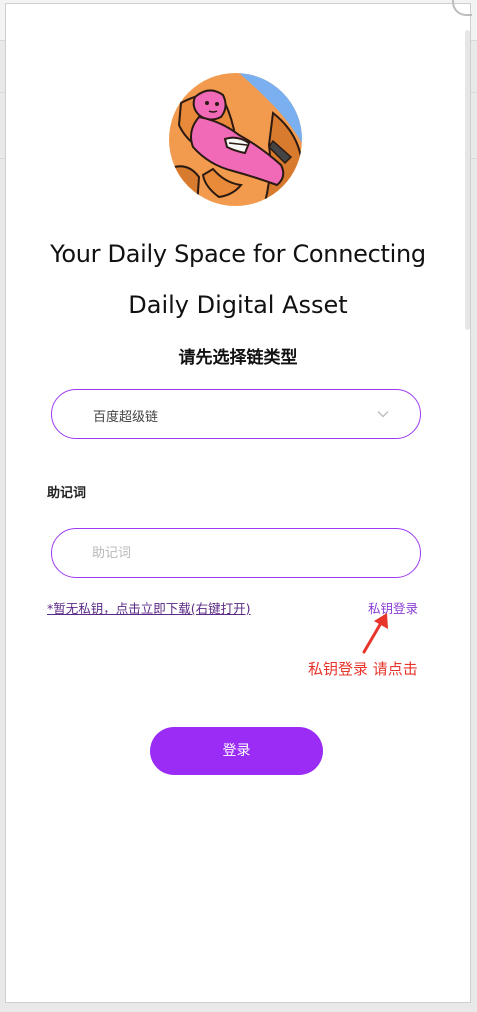 This screenshot has height=1012, width=477. What do you see at coordinates (238, 358) in the screenshot?
I see `chain-type-prompt: 请先选择链类型` at bounding box center [238, 358].